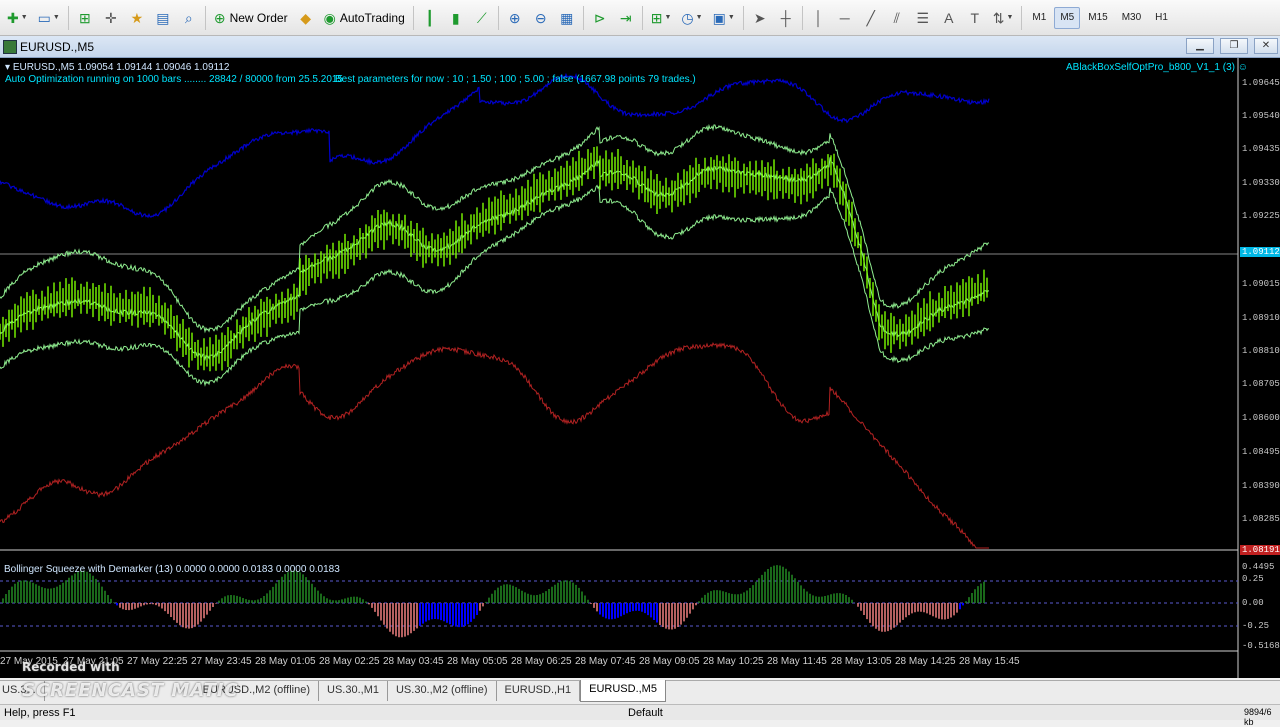 This screenshot has height=727, width=1280. I want to click on price-label: 1.09435, so click(1261, 149).